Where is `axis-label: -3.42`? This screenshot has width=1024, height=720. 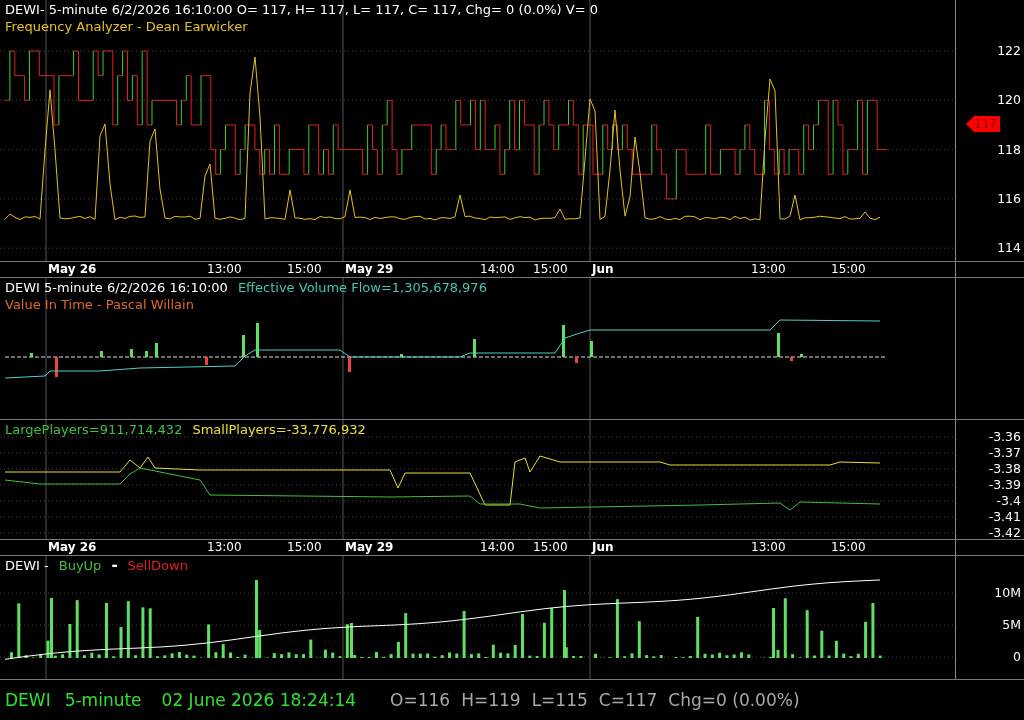
axis-label: -3.42 is located at coordinates (1004, 532).